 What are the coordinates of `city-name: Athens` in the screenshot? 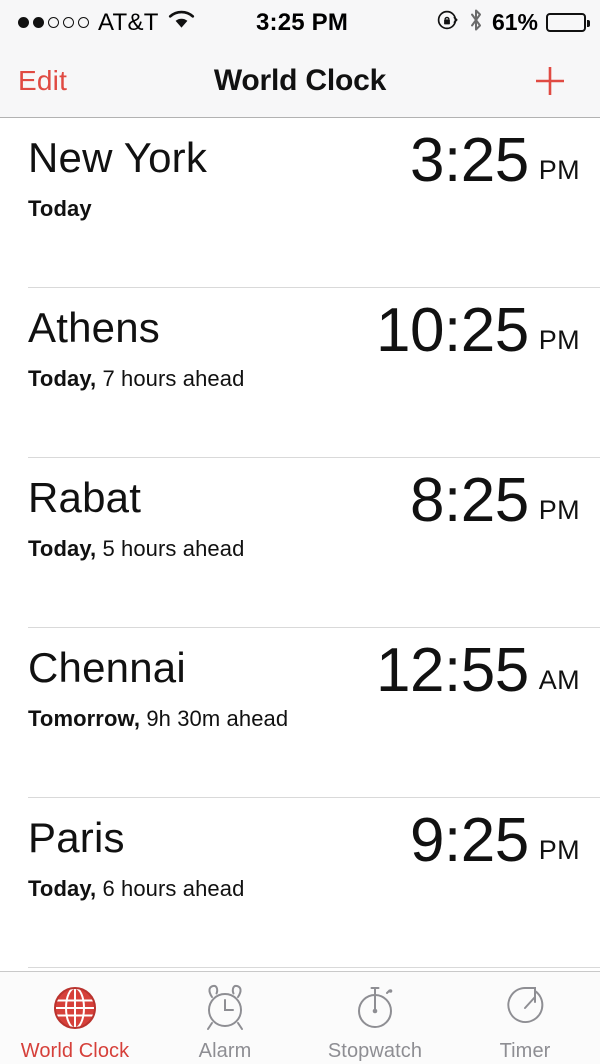 It's located at (94, 327).